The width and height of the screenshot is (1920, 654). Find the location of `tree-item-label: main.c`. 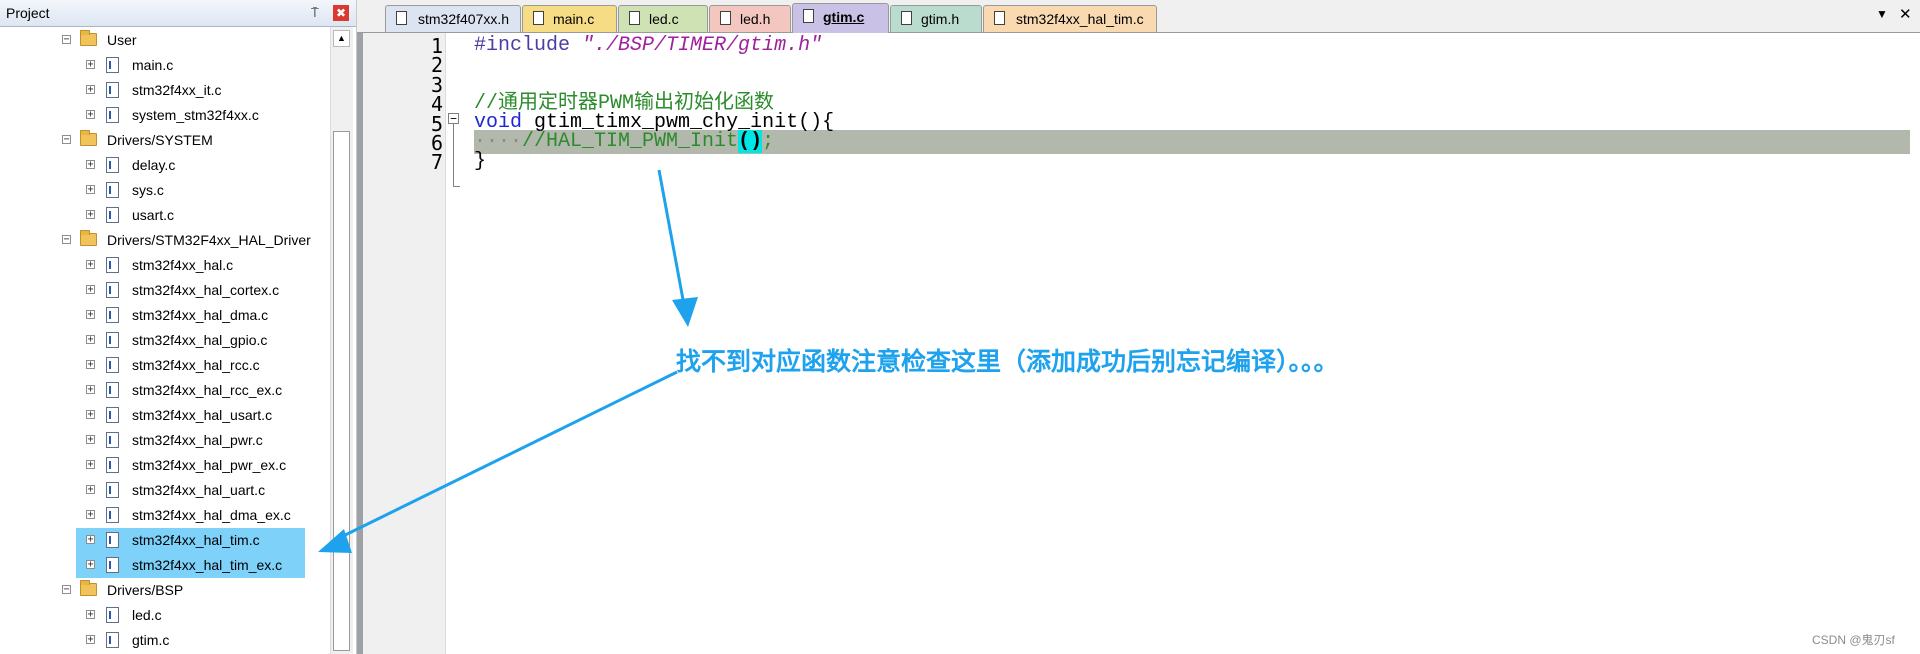

tree-item-label: main.c is located at coordinates (153, 65).